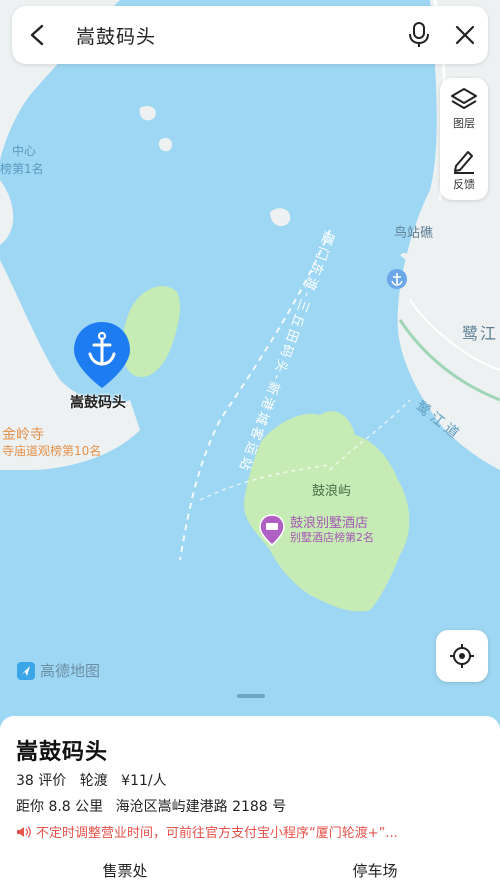  What do you see at coordinates (375, 870) in the screenshot?
I see `tab-parking: 停车场` at bounding box center [375, 870].